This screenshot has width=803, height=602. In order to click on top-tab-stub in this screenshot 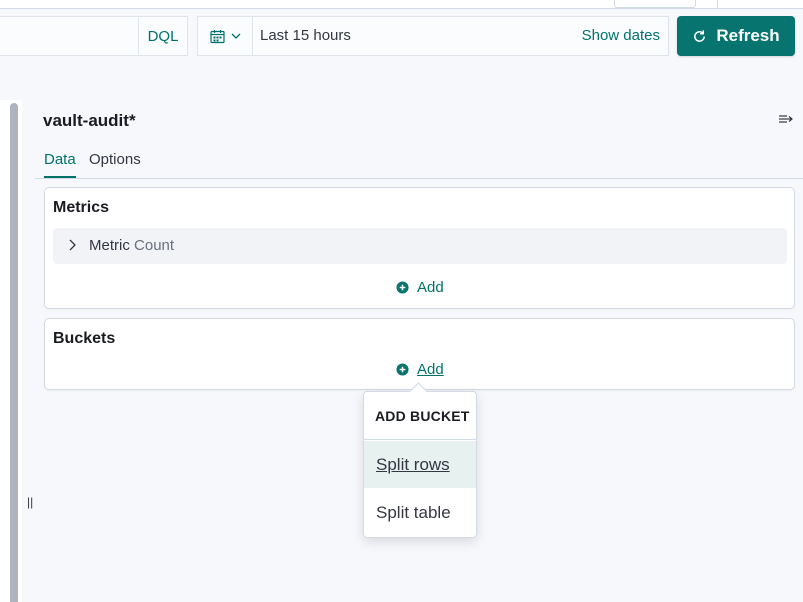, I will do `click(655, 4)`.